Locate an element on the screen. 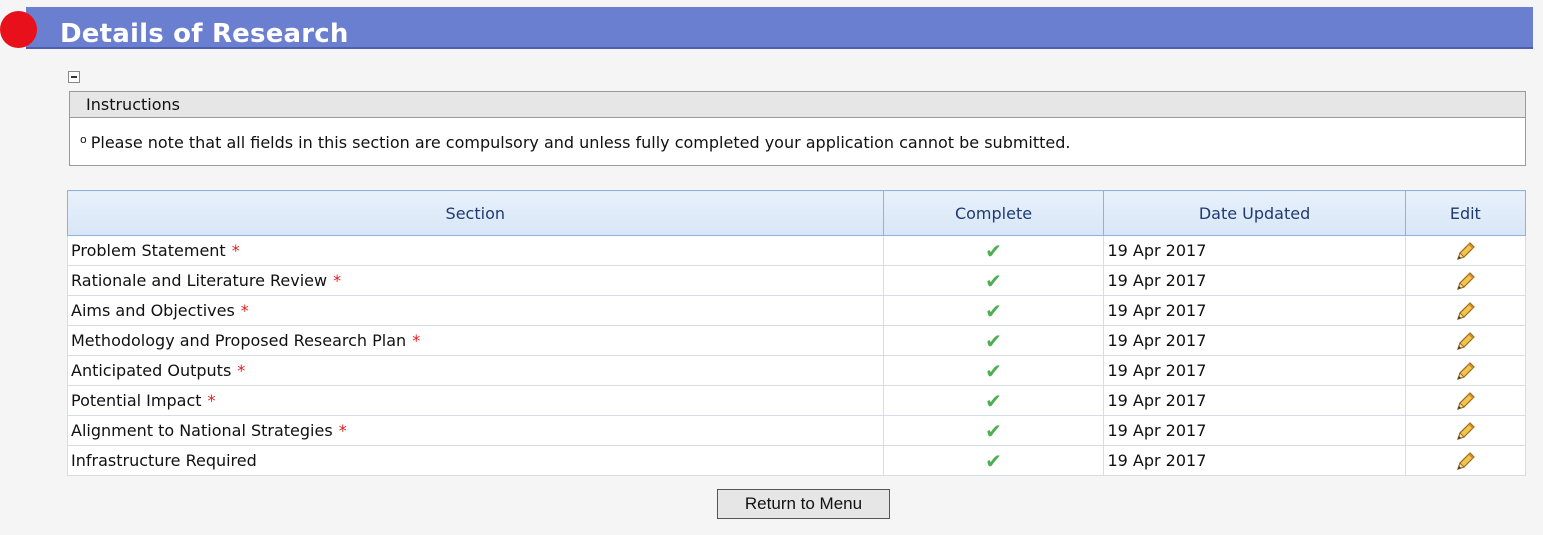  section-cell: Methodology and Proposed Research Plan * is located at coordinates (475, 340).